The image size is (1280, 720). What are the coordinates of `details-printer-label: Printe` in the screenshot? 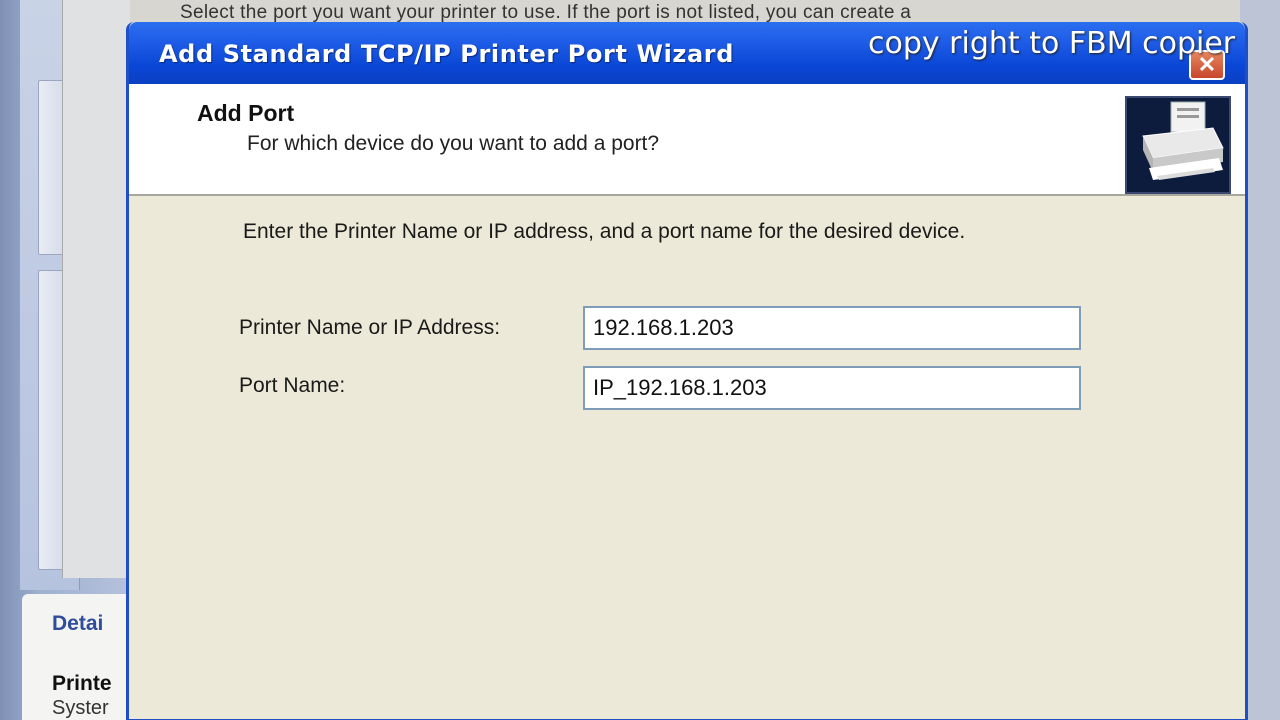 It's located at (82, 683).